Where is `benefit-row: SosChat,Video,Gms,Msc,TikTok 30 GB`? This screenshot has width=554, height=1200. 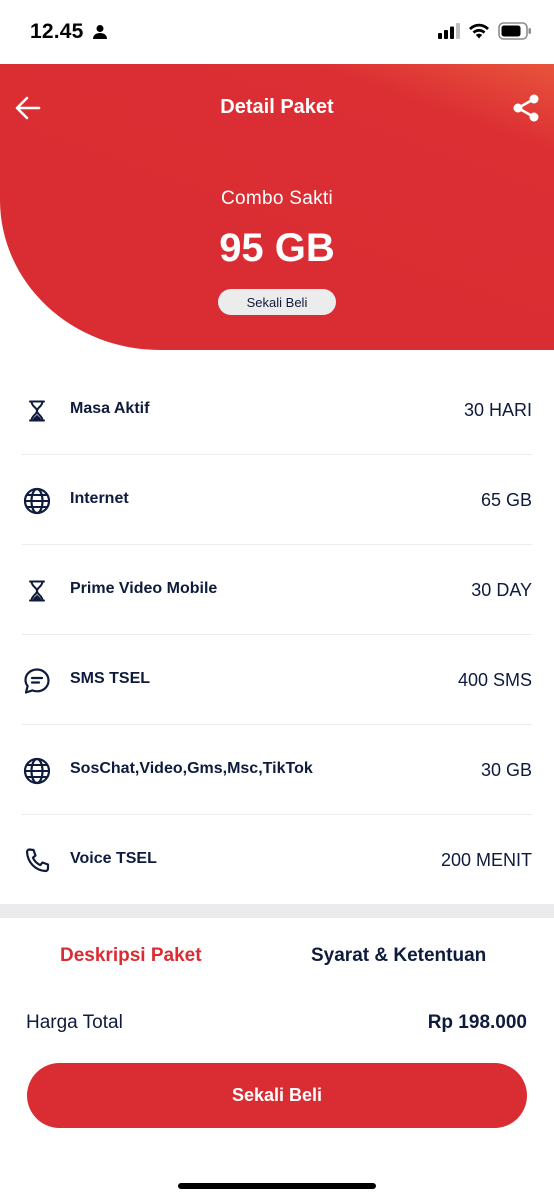
benefit-row: SosChat,Video,Gms,Msc,TikTok 30 GB is located at coordinates (277, 770).